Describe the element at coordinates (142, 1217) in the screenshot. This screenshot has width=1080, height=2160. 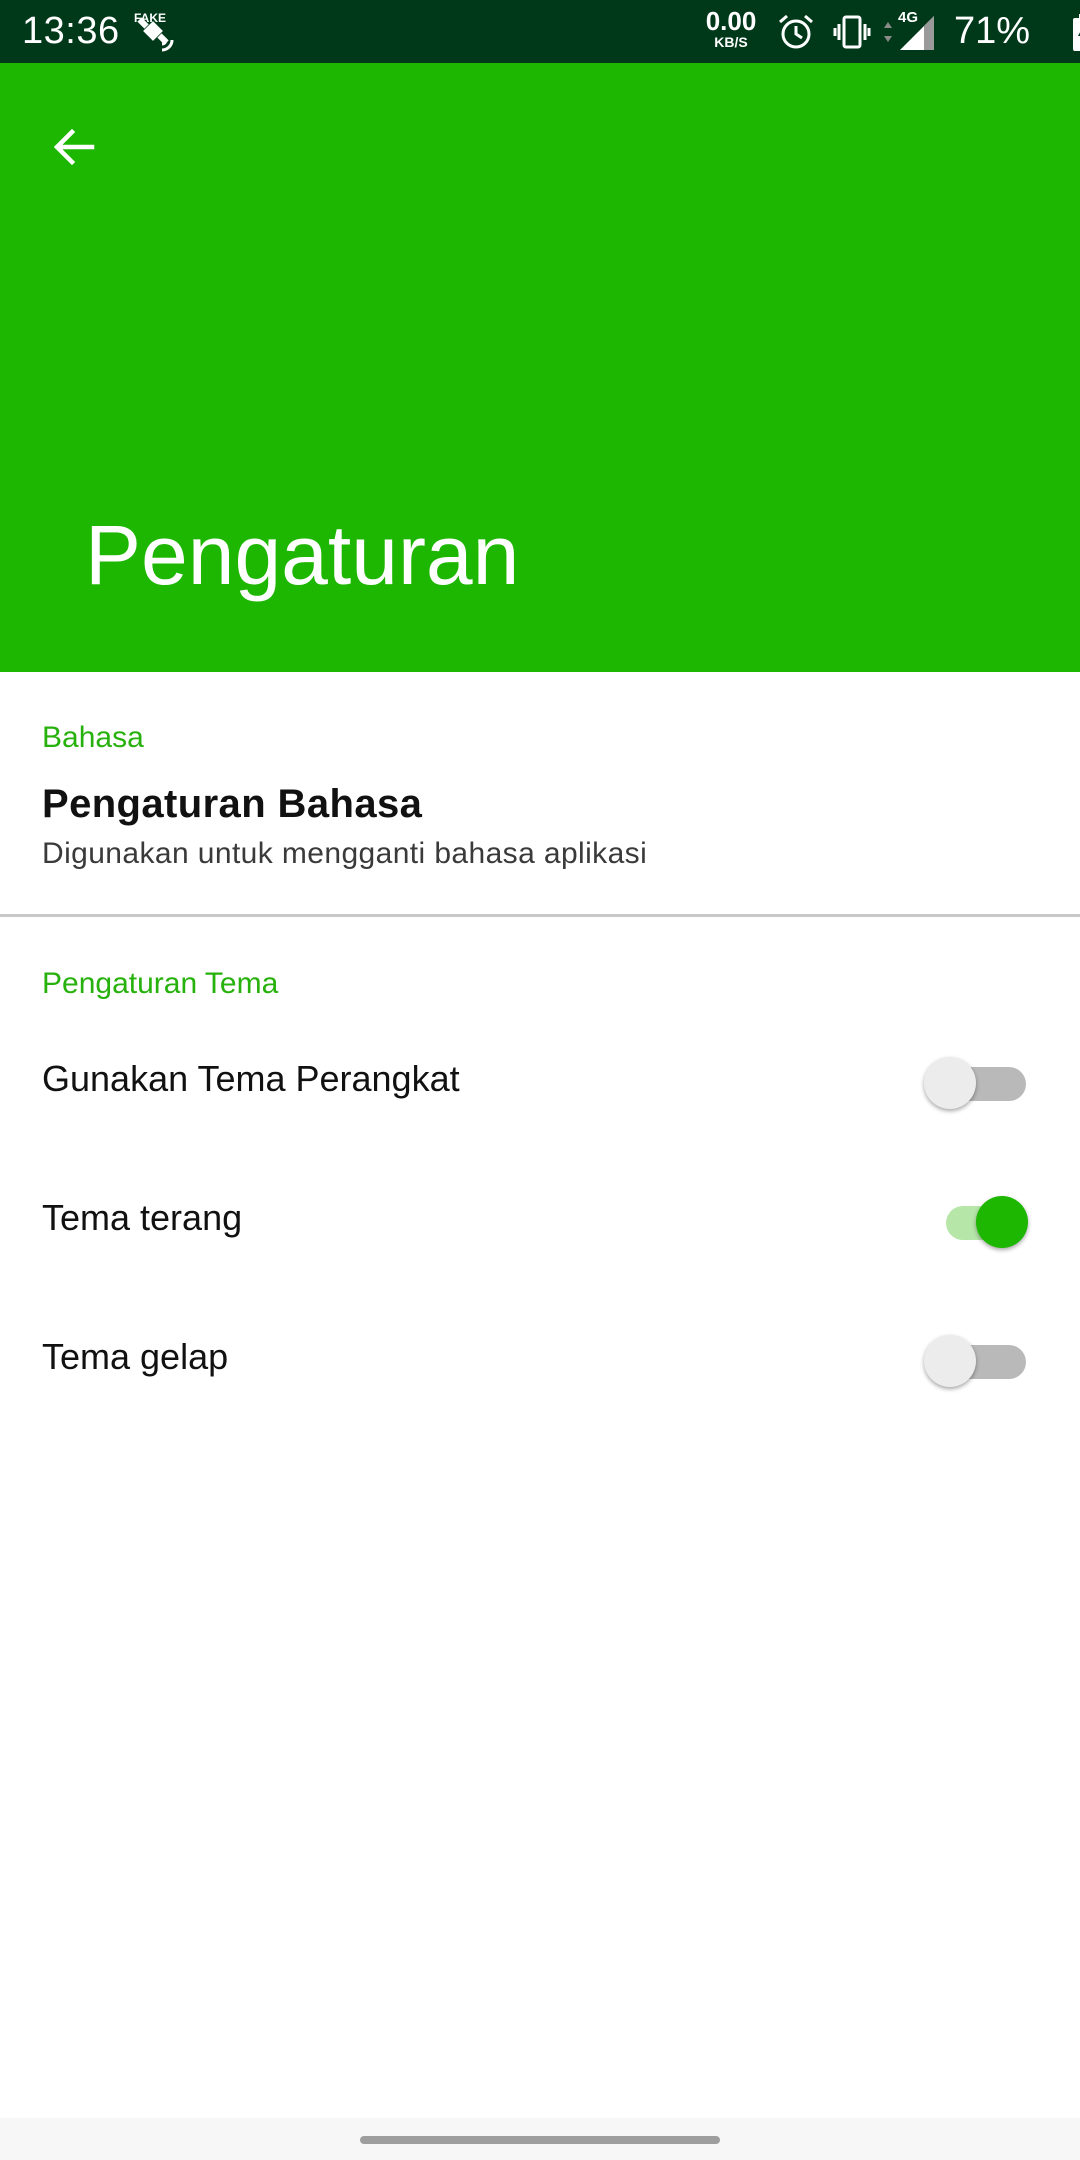
I see `switch-label: Tema terang` at that location.